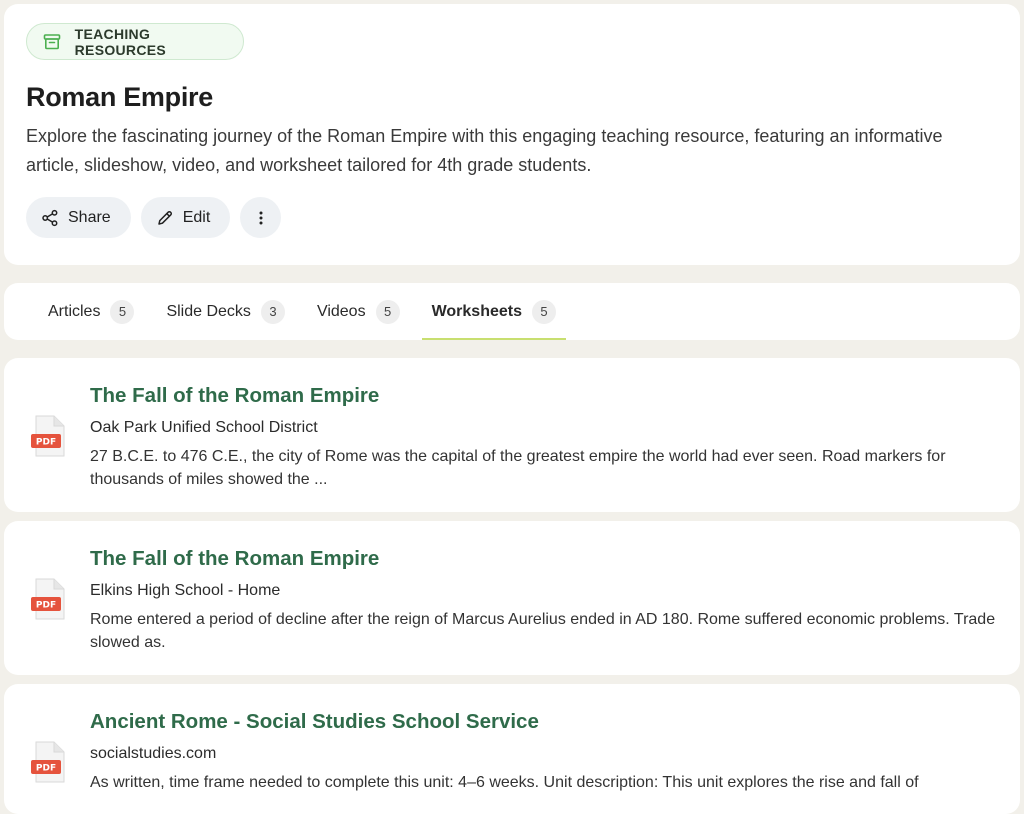 Image resolution: width=1024 pixels, height=814 pixels. What do you see at coordinates (196, 217) in the screenshot?
I see `edit-button-label: Edit` at bounding box center [196, 217].